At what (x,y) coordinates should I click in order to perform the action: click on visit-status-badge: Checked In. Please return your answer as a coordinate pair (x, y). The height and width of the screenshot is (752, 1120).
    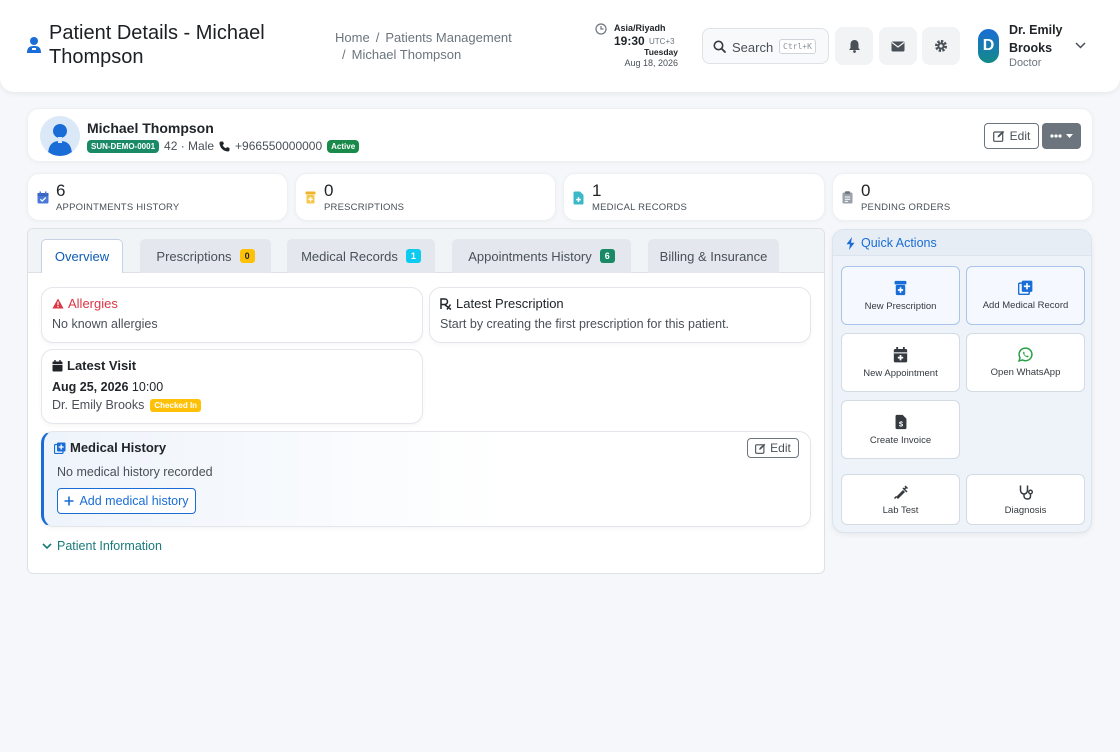
    Looking at the image, I should click on (176, 405).